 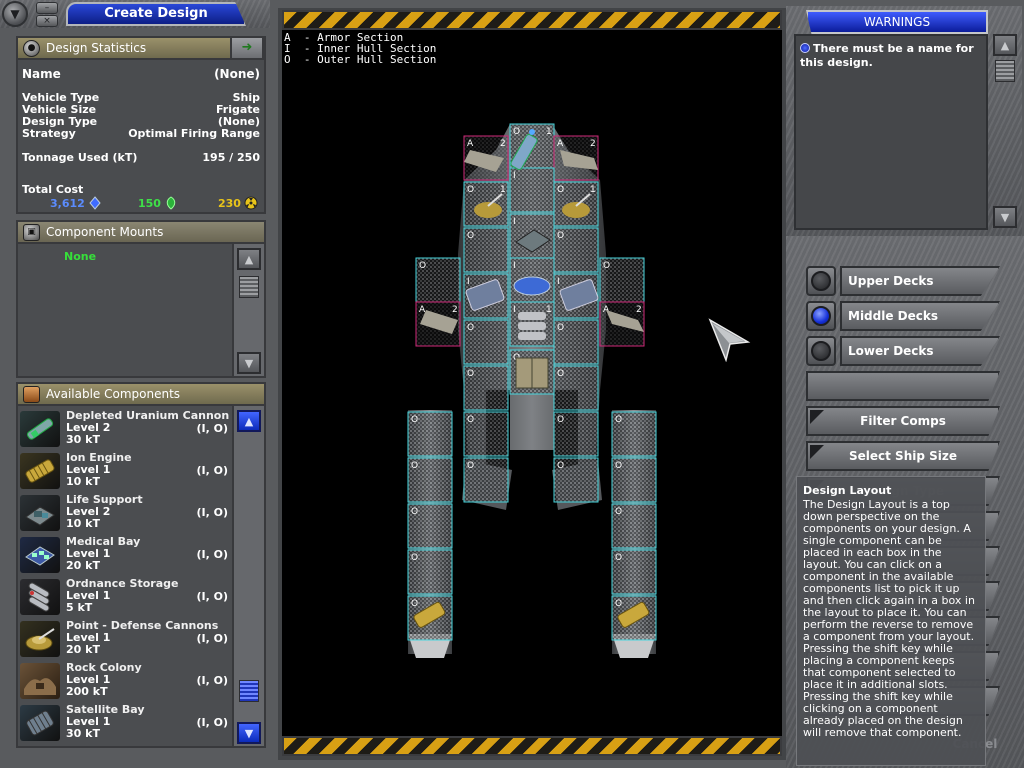 I want to click on lower-decks-option: Lower Decks, so click(x=906, y=351).